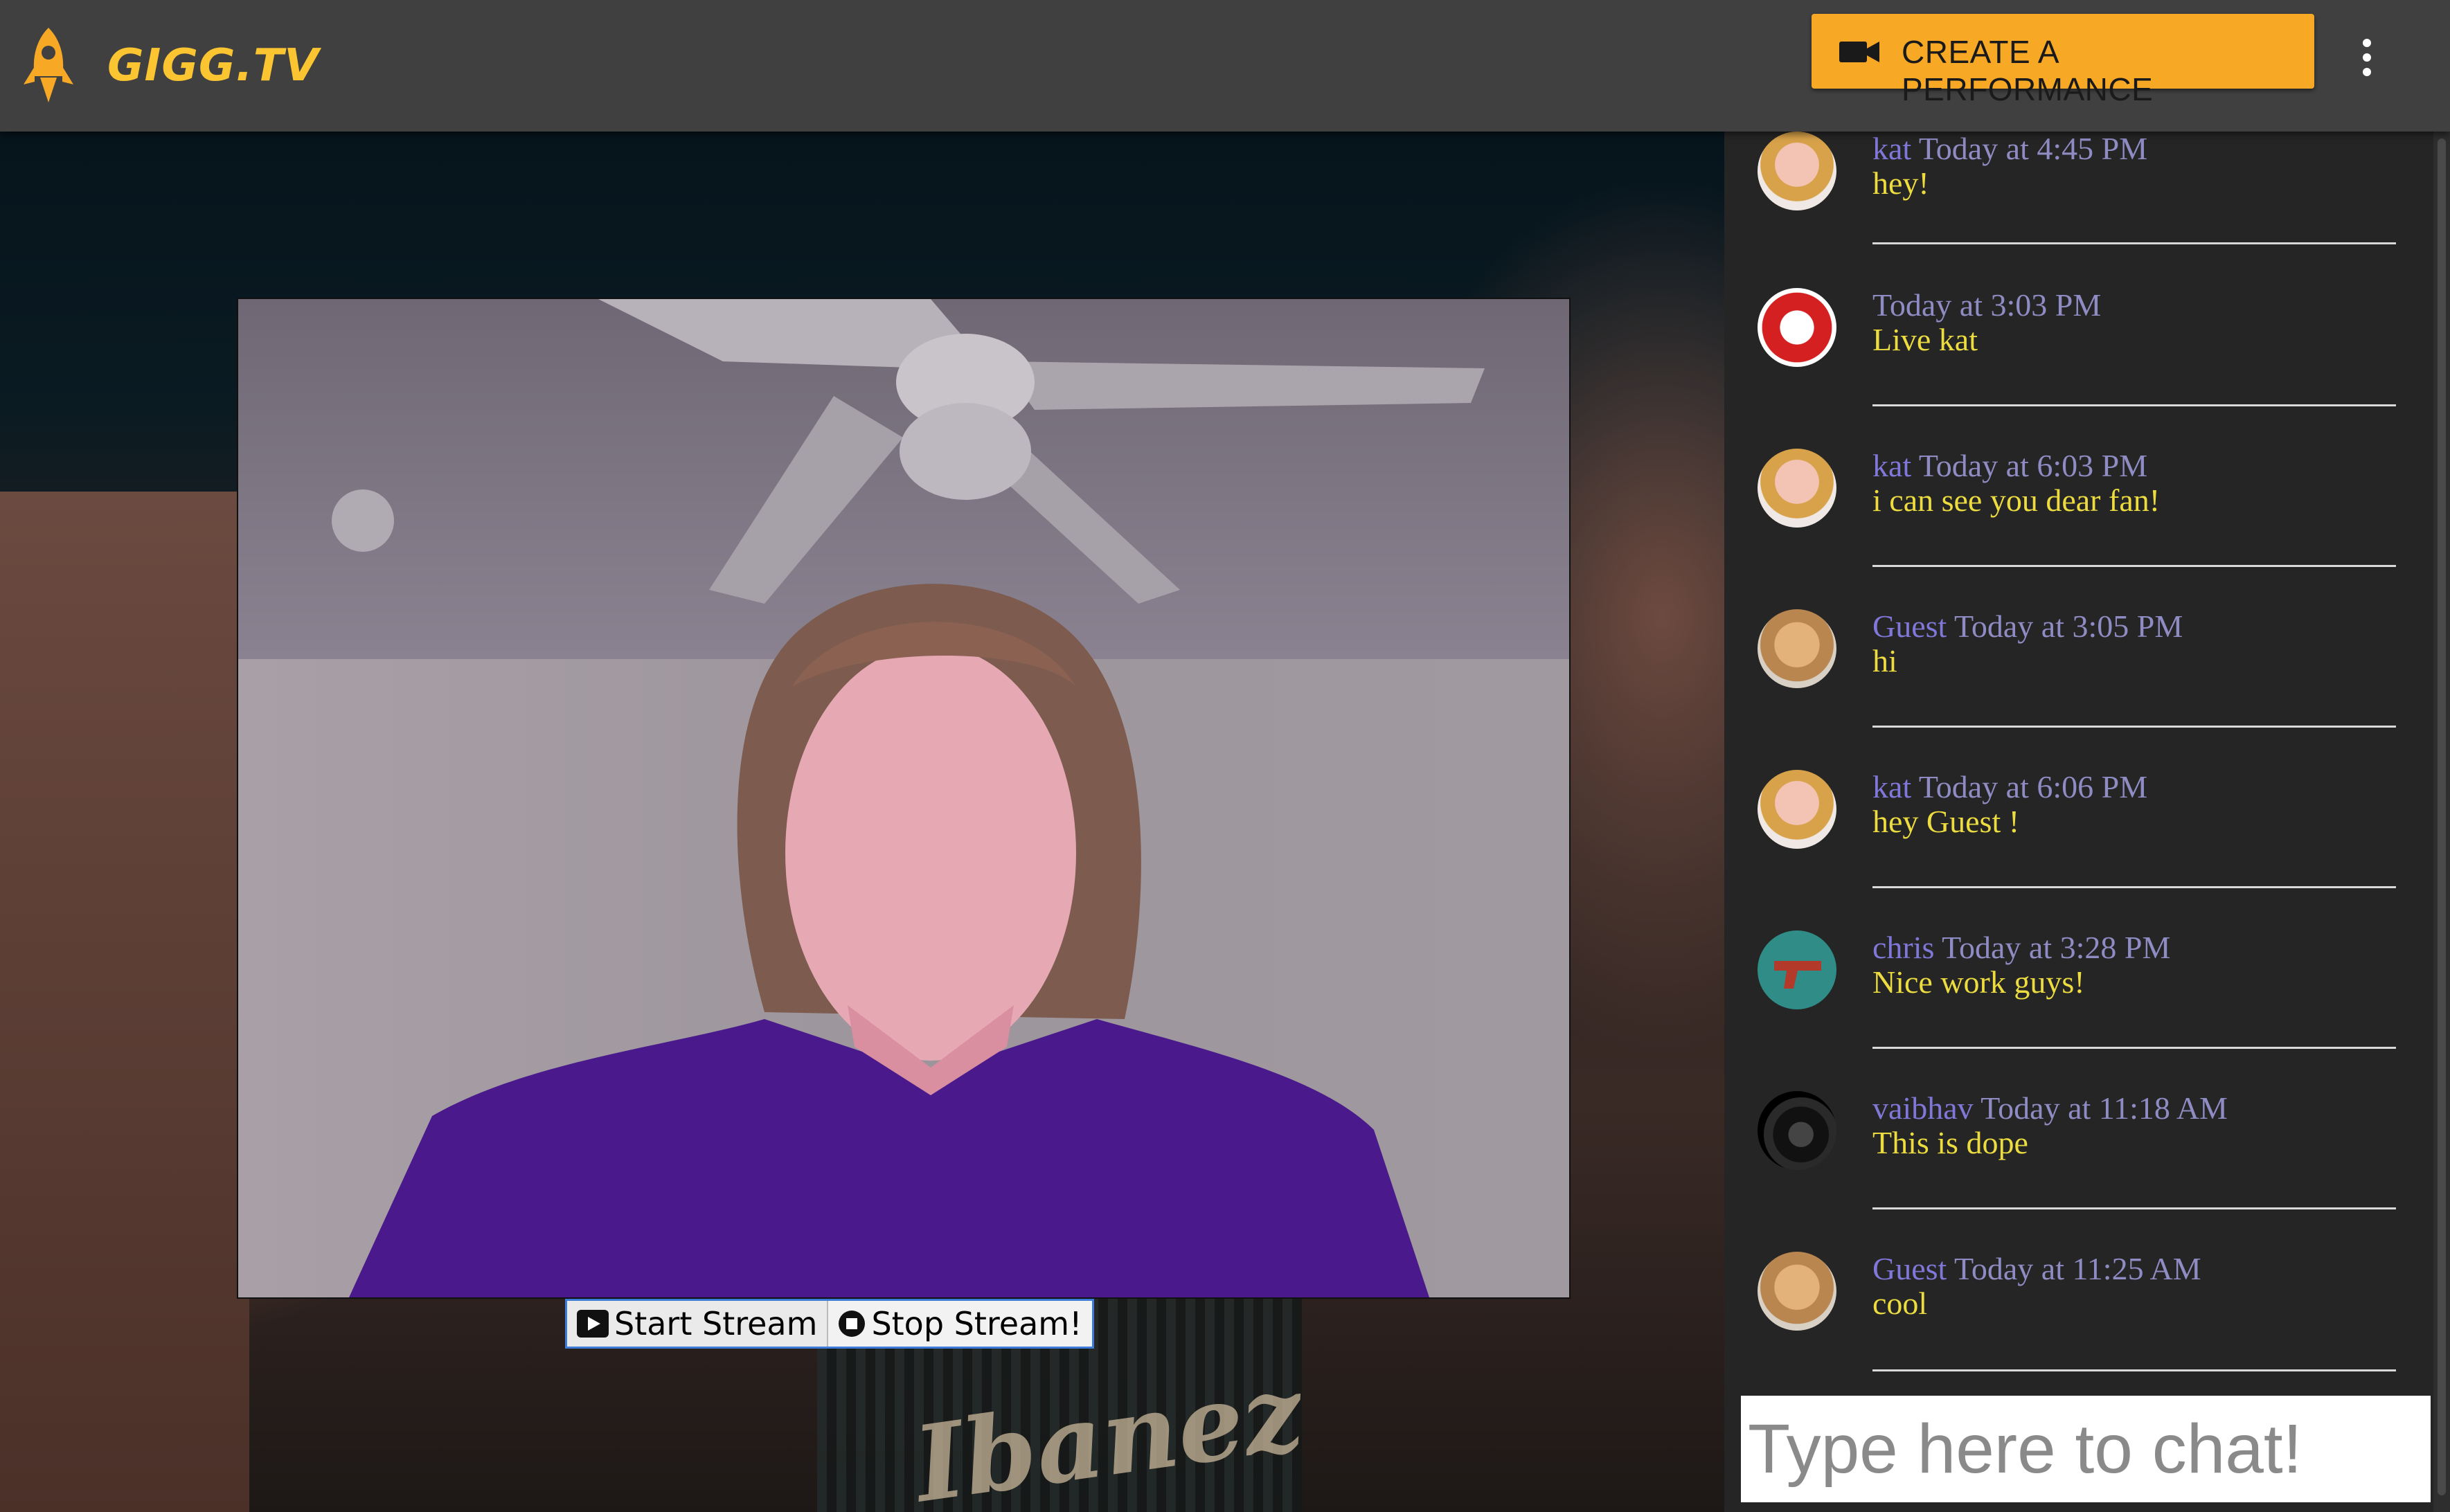 This screenshot has height=1512, width=2450. What do you see at coordinates (1225, 66) in the screenshot?
I see `top-bar: GIGG.TV CREATE A PERFORMANCE` at bounding box center [1225, 66].